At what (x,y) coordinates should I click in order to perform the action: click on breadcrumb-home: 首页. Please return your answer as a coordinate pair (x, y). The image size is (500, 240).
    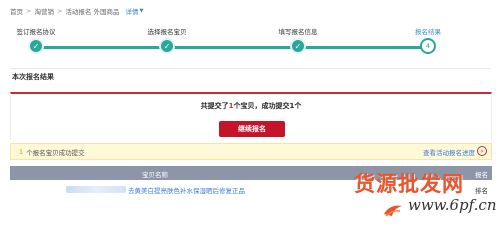
    Looking at the image, I should click on (16, 11).